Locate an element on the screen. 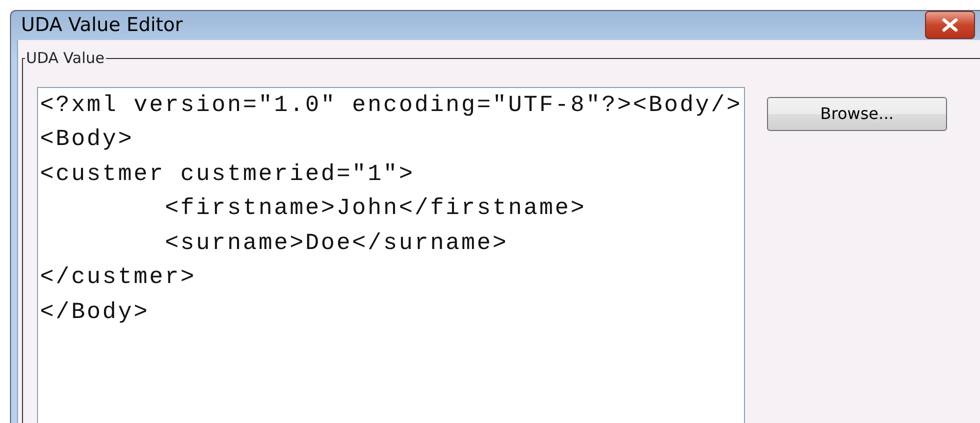 Image resolution: width=980 pixels, height=423 pixels. close-button is located at coordinates (950, 25).